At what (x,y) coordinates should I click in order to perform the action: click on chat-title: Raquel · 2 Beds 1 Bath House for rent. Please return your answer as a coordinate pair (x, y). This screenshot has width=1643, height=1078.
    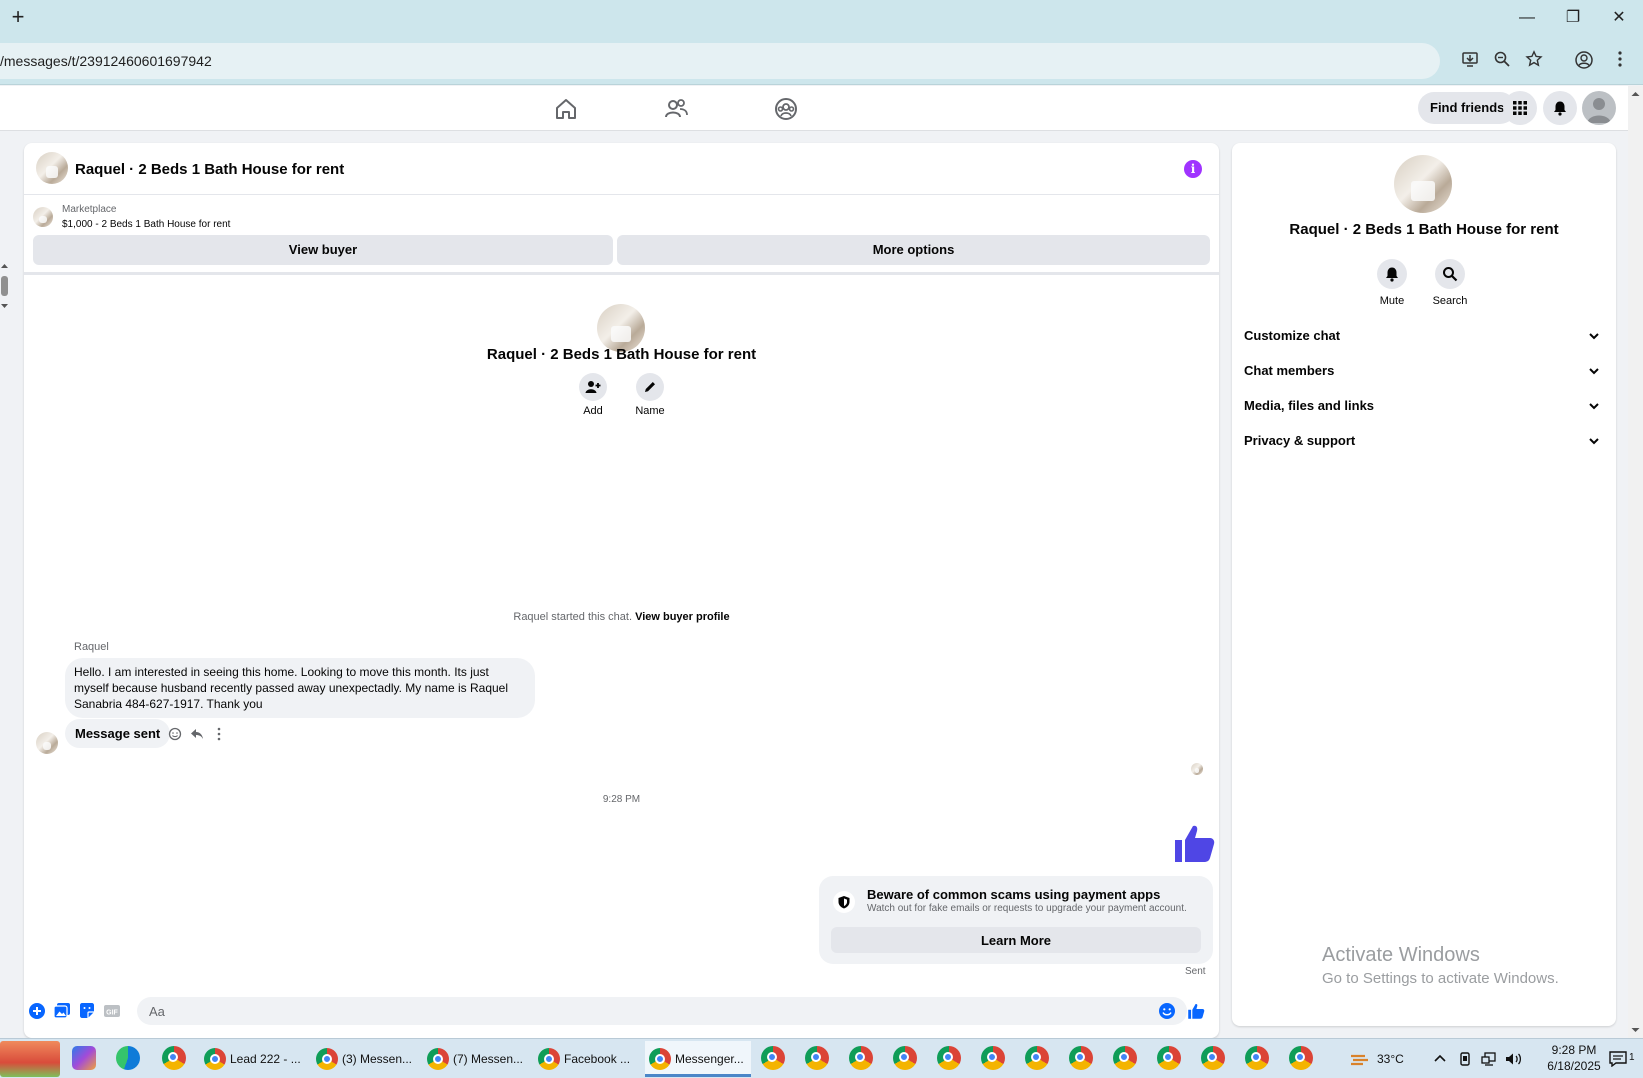
    Looking at the image, I should click on (209, 169).